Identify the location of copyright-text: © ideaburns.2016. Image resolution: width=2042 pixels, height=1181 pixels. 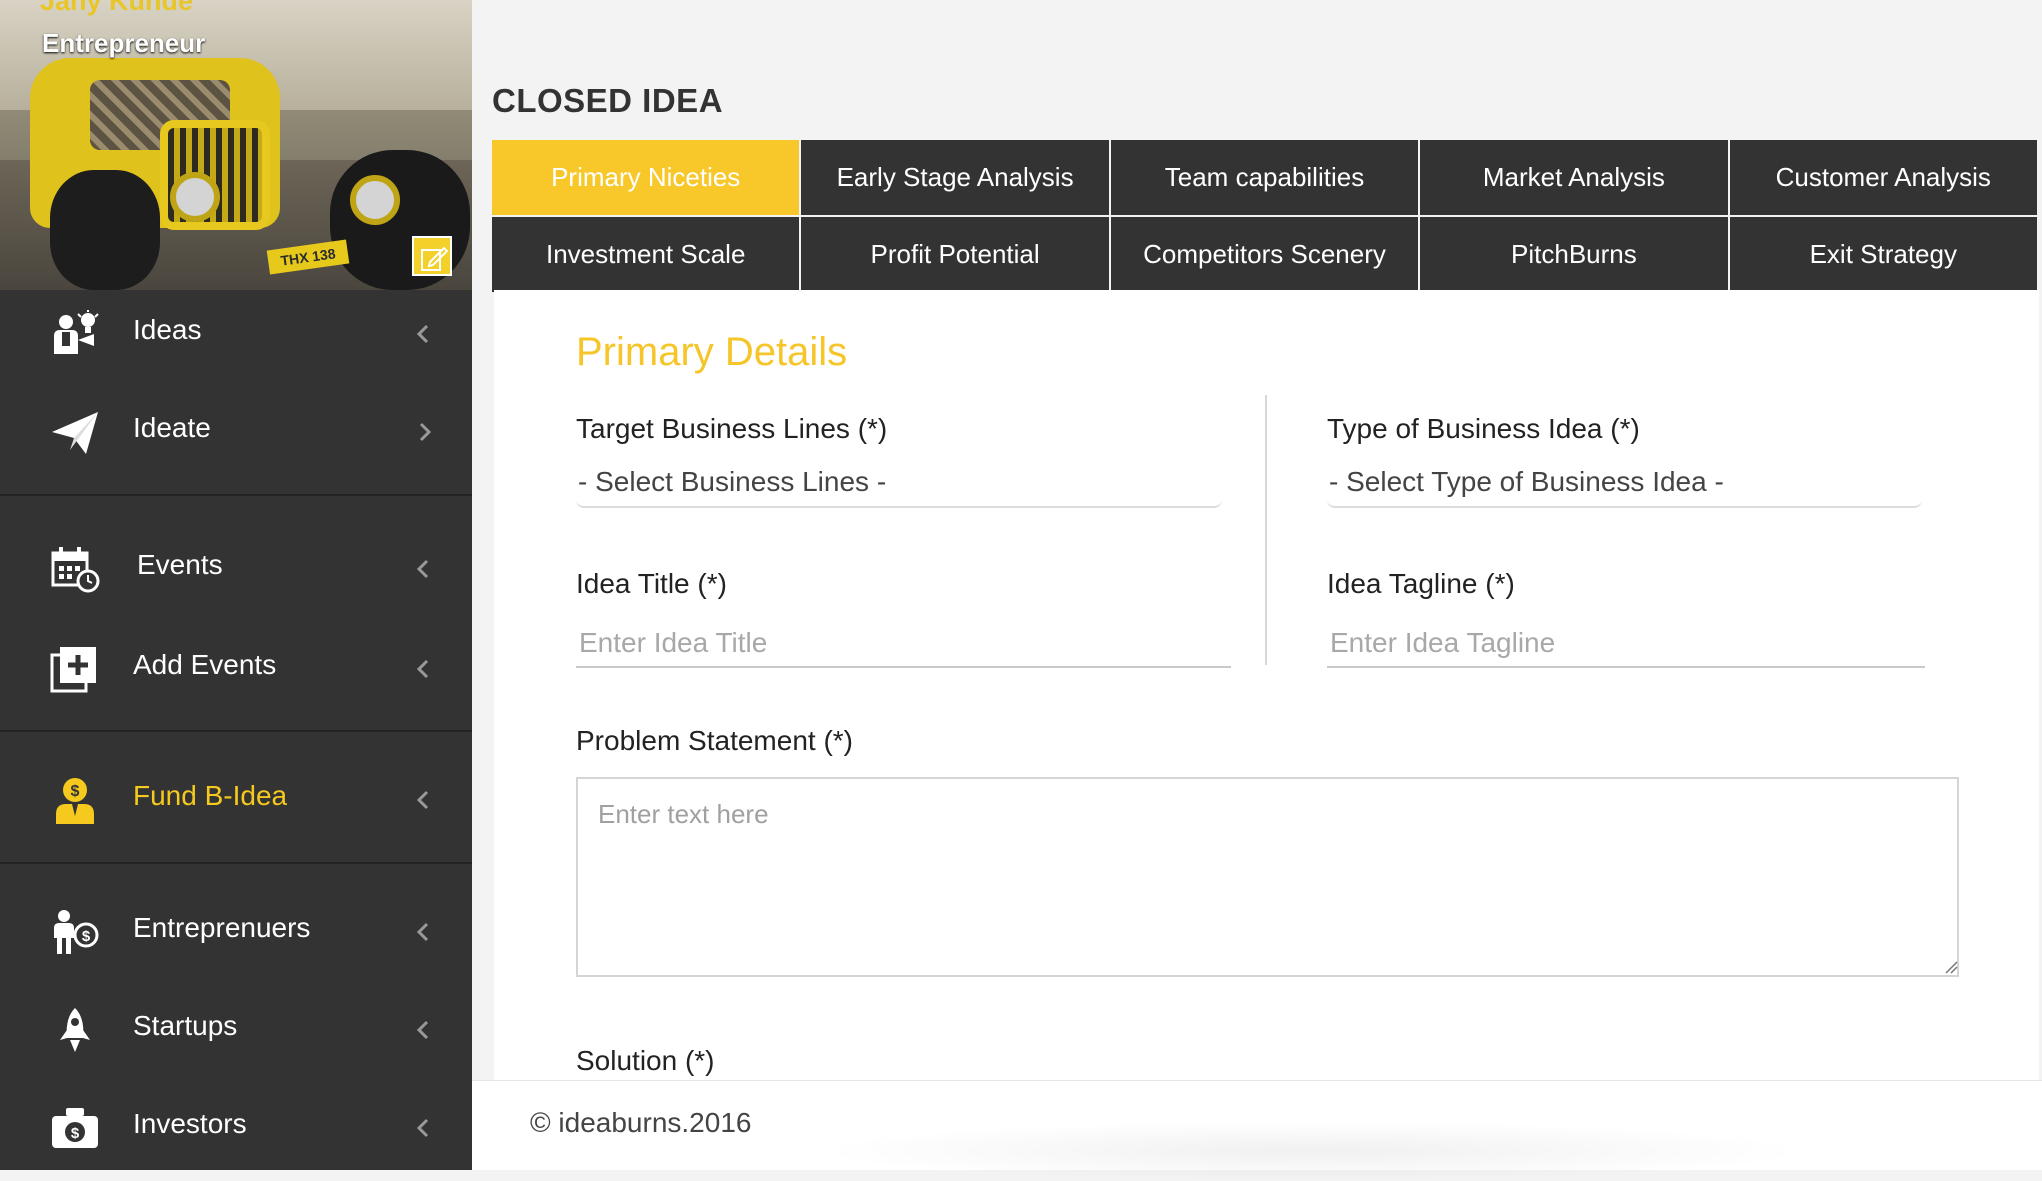
(641, 1122).